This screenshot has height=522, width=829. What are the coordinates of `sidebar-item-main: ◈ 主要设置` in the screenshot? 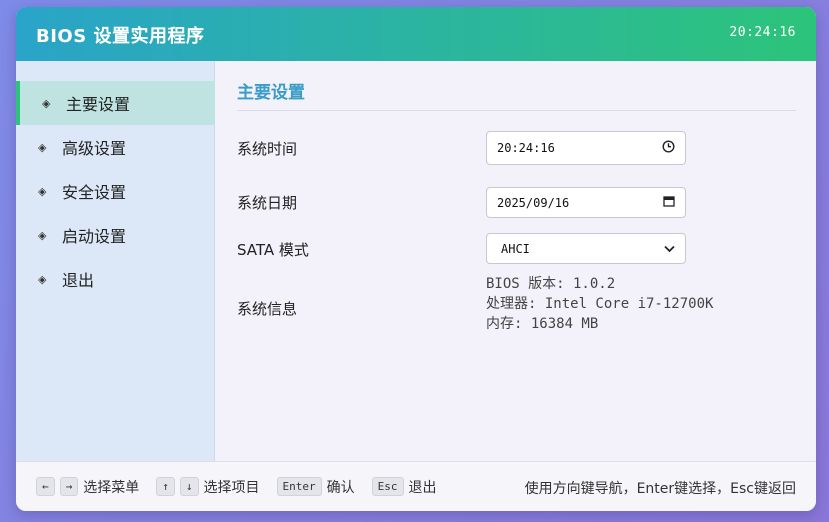 It's located at (115, 103).